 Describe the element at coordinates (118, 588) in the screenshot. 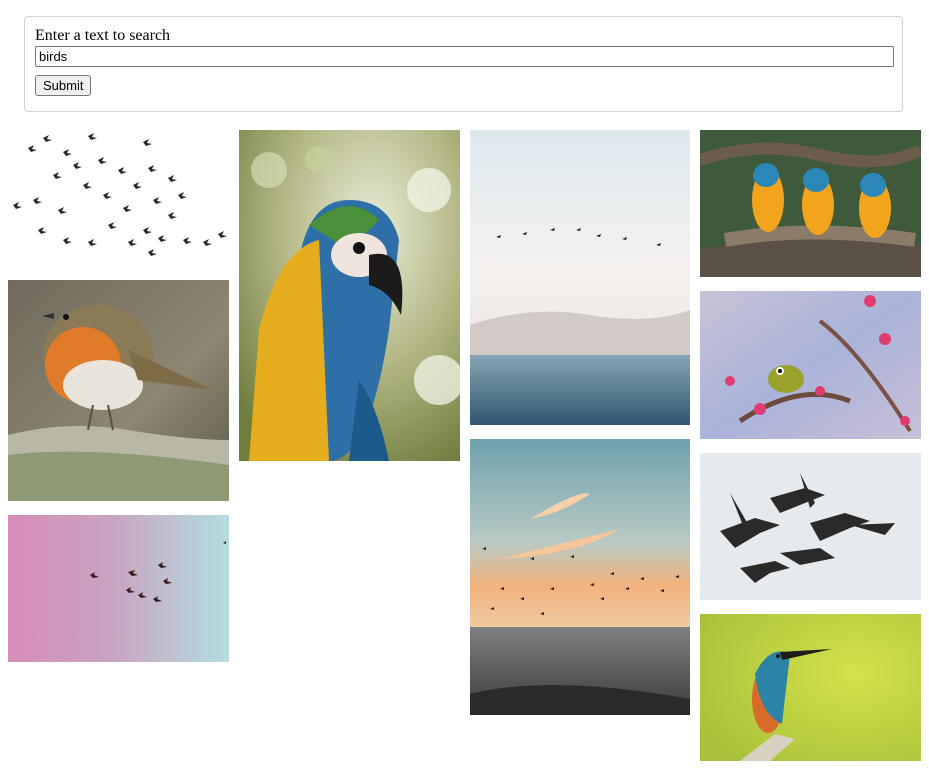

I see `birds-over-pink-teal-sky-image` at that location.